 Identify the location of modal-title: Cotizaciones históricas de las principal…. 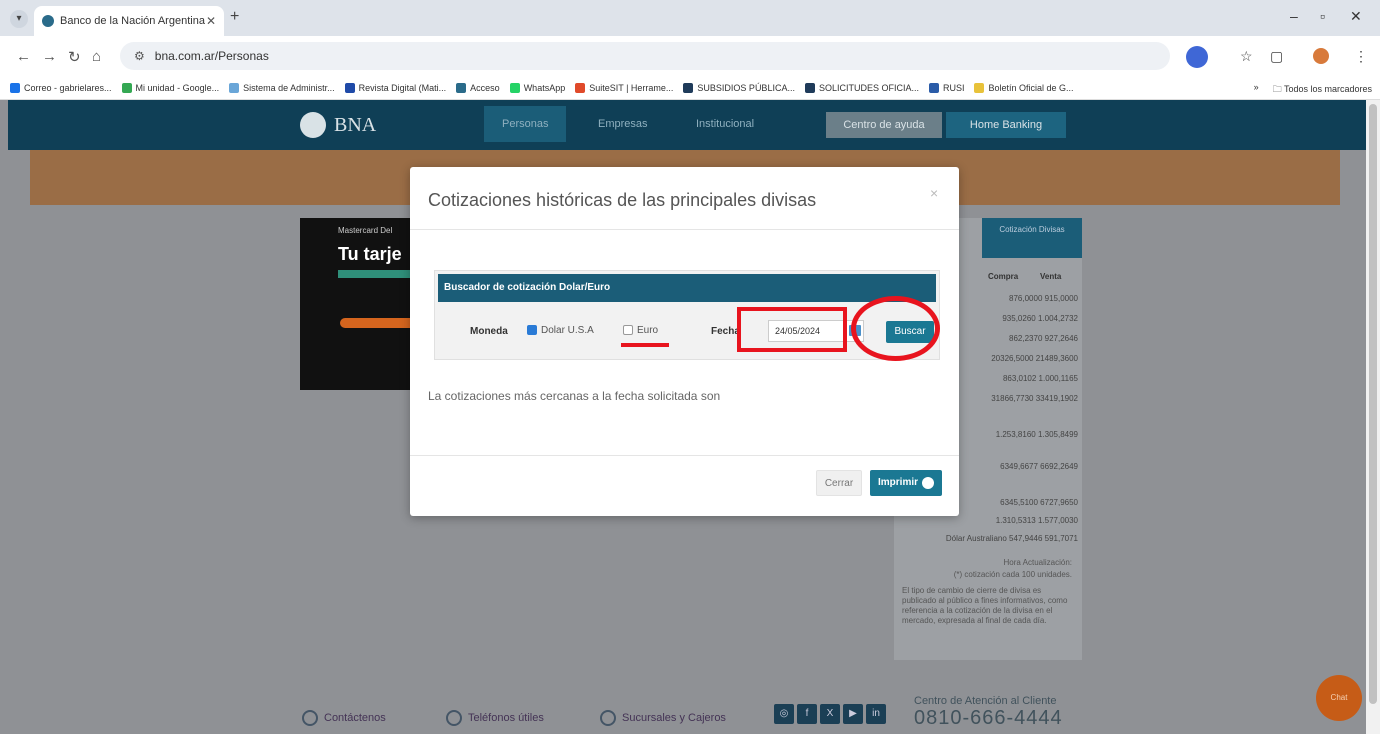
(622, 200).